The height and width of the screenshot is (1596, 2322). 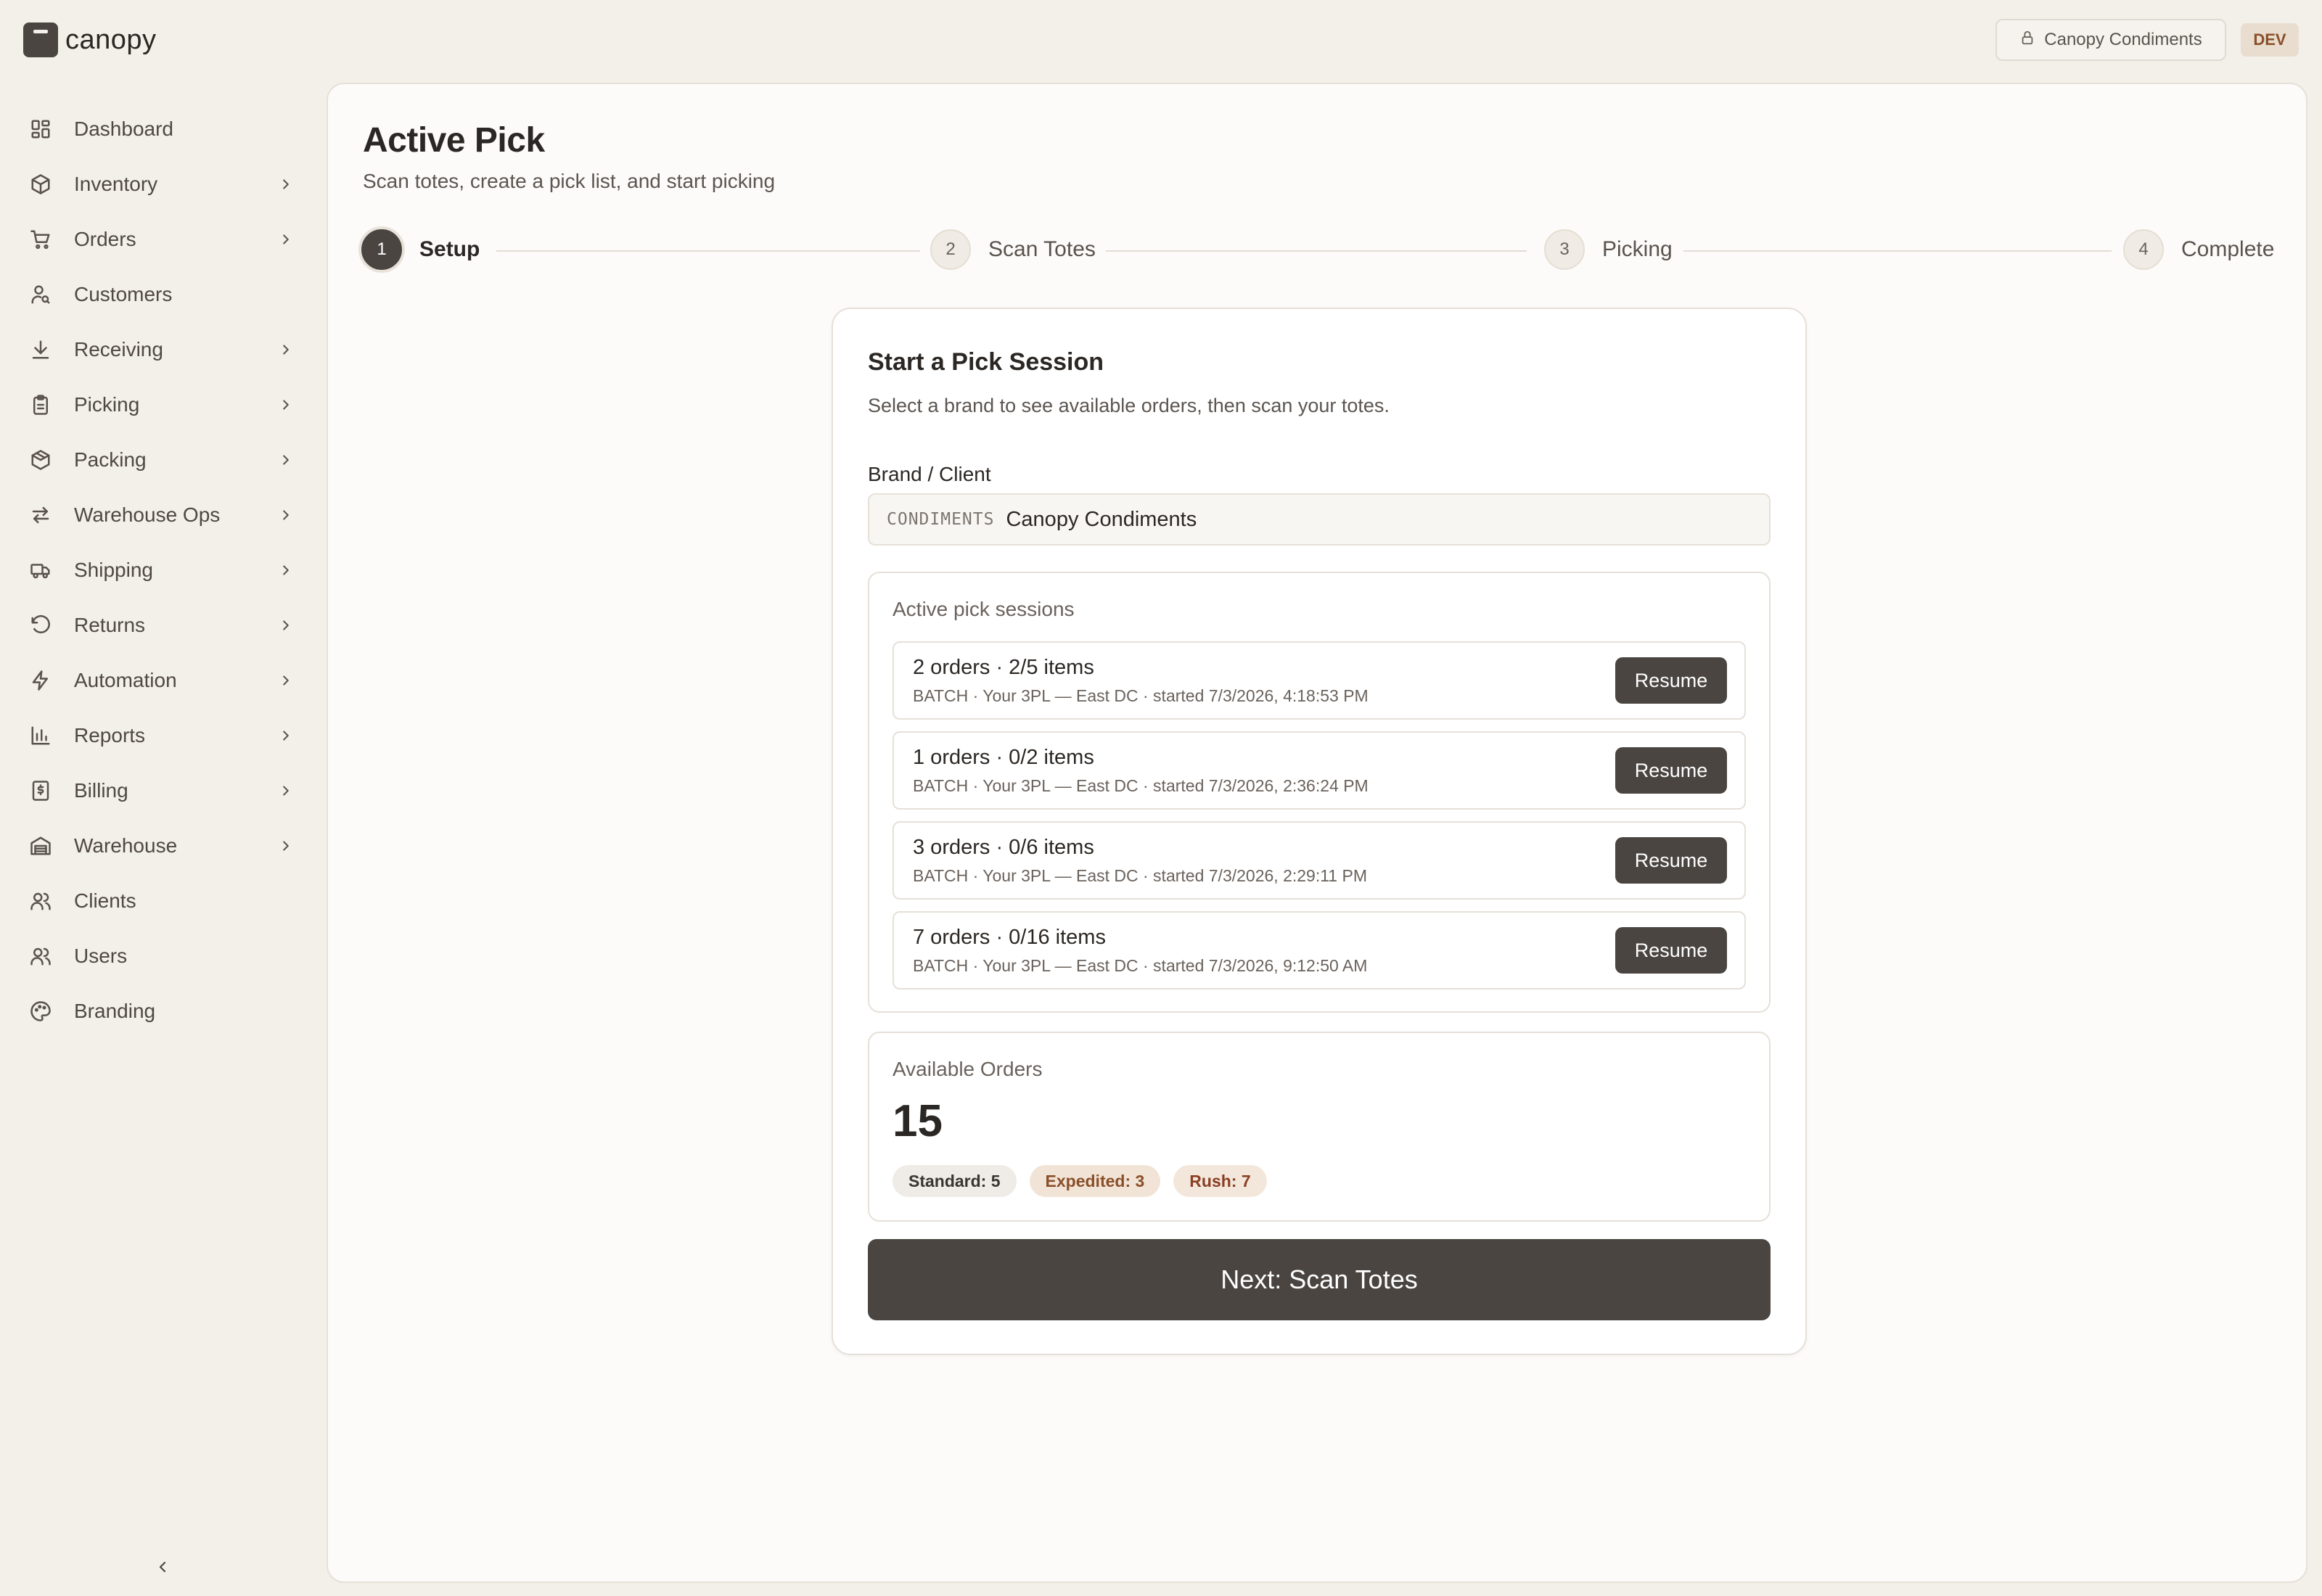 I want to click on clipboard-icon, so click(x=41, y=405).